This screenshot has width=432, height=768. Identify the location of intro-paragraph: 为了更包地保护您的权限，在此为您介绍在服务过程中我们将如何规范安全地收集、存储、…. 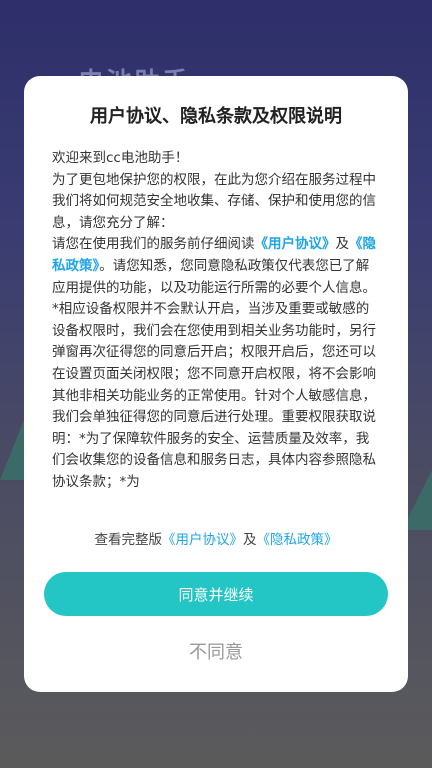
(214, 201).